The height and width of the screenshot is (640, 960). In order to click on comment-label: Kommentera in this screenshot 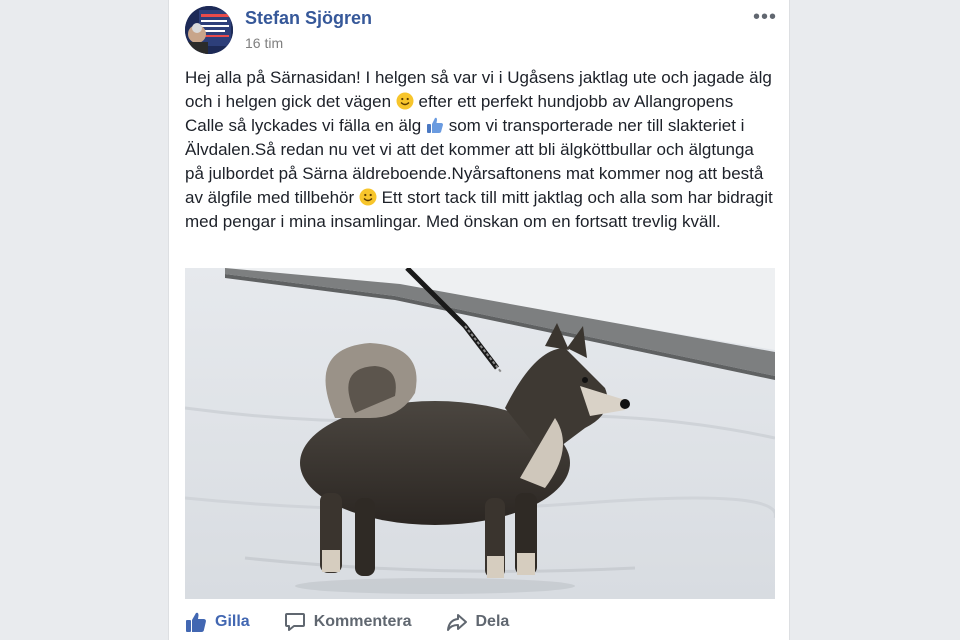, I will do `click(362, 621)`.